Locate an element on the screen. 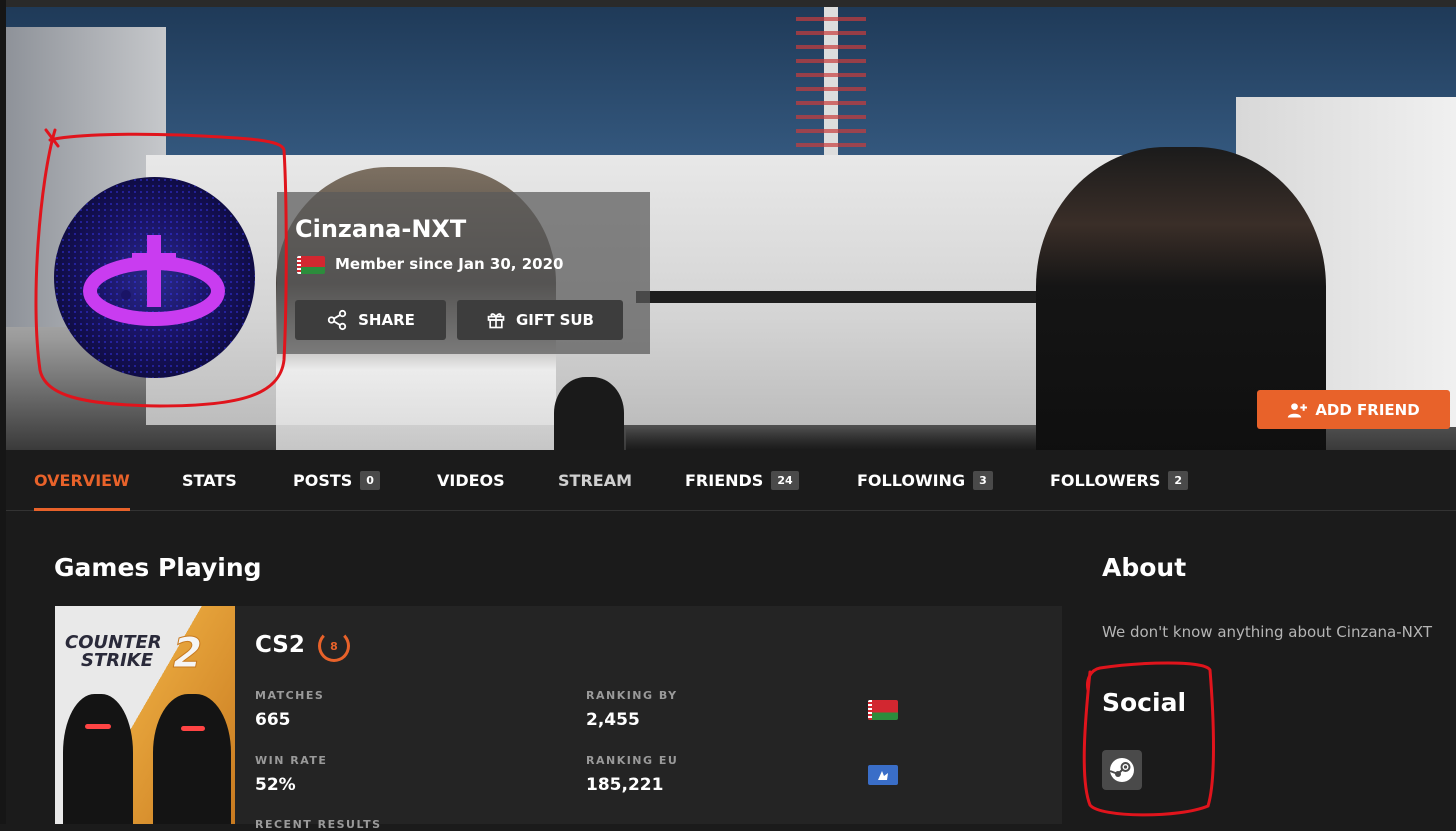 This screenshot has height=831, width=1456. tab-posts: POSTS 0 is located at coordinates (336, 480).